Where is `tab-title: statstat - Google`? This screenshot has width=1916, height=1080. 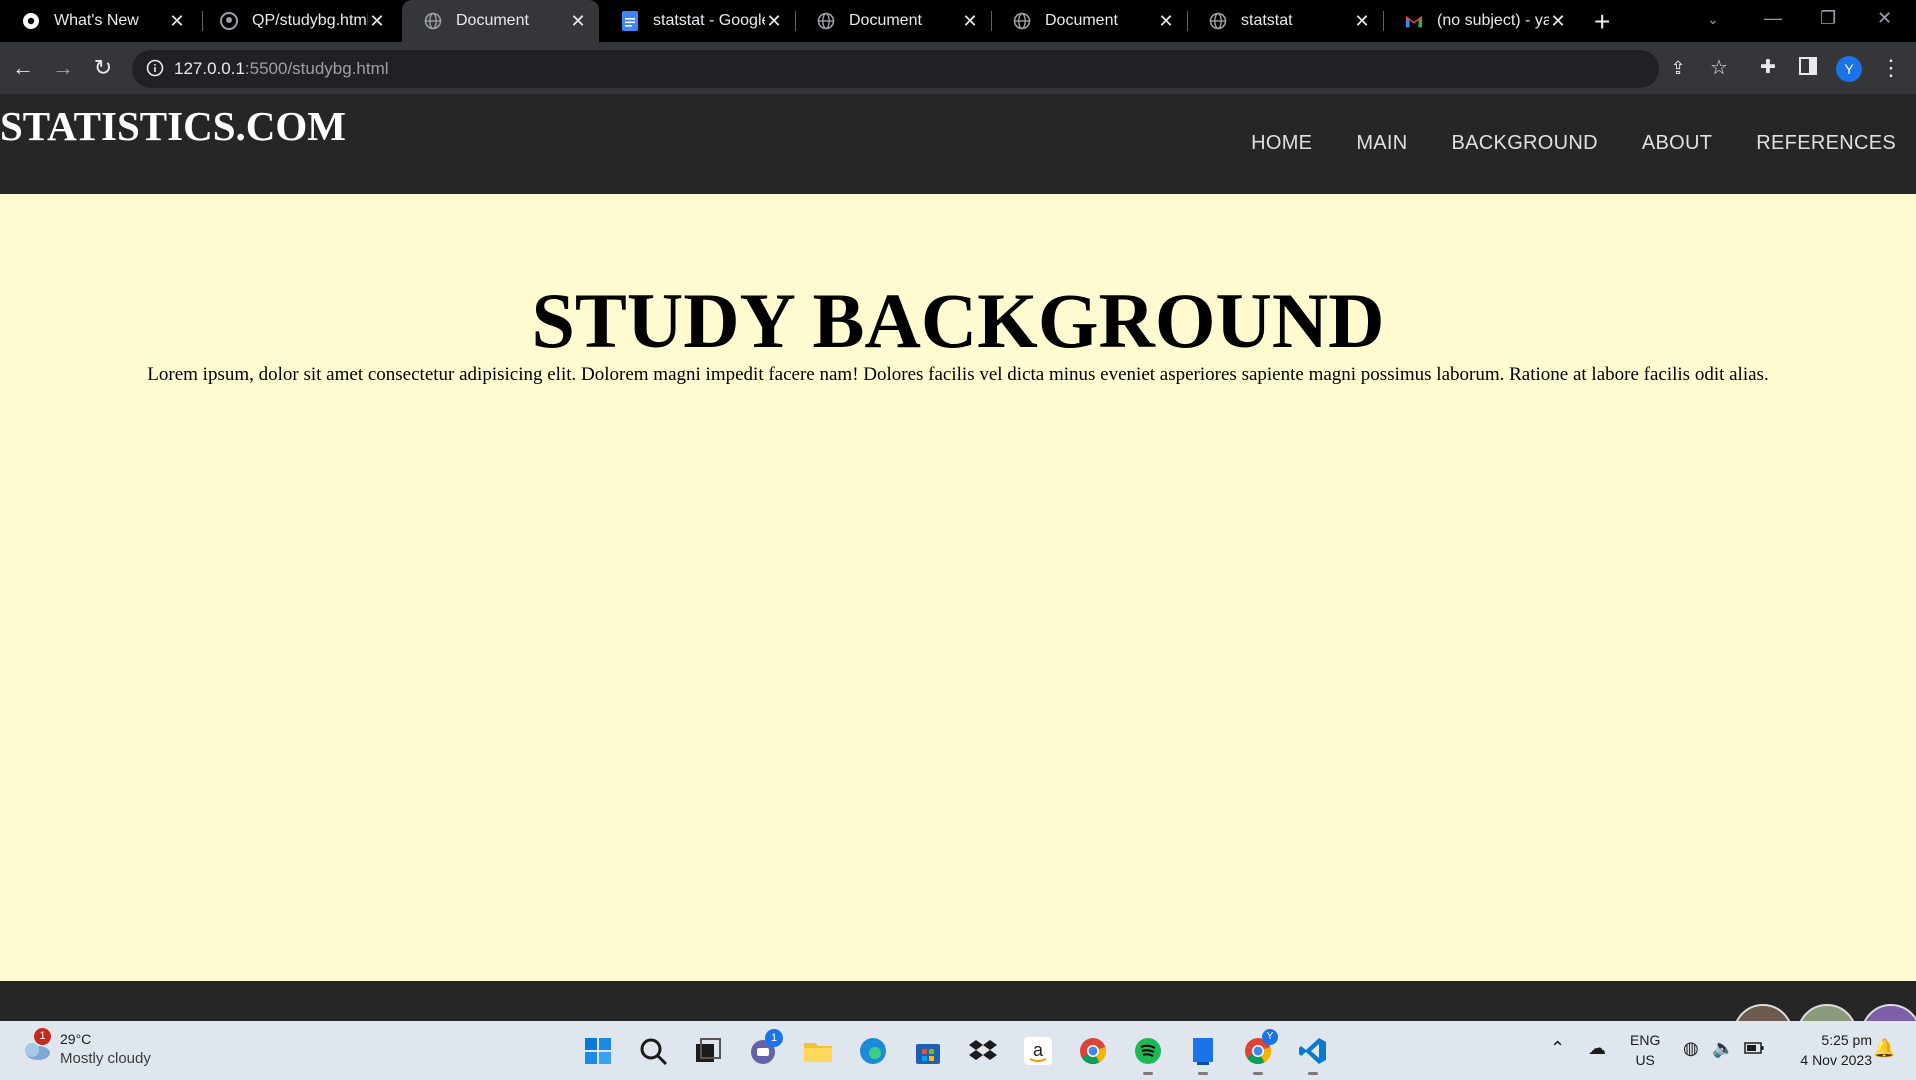
tab-title: statstat - Google is located at coordinates (709, 20).